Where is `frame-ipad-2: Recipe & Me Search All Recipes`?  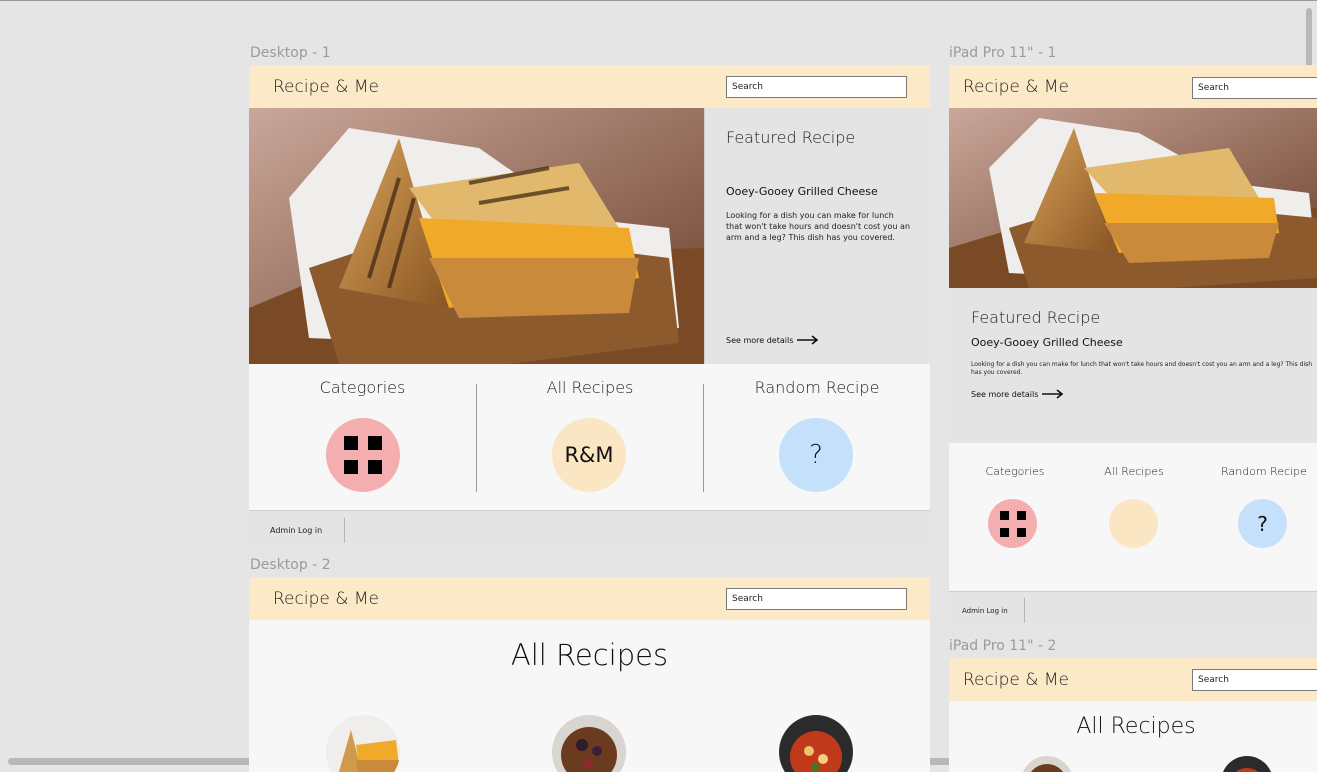 frame-ipad-2: Recipe & Me Search All Recipes is located at coordinates (1133, 715).